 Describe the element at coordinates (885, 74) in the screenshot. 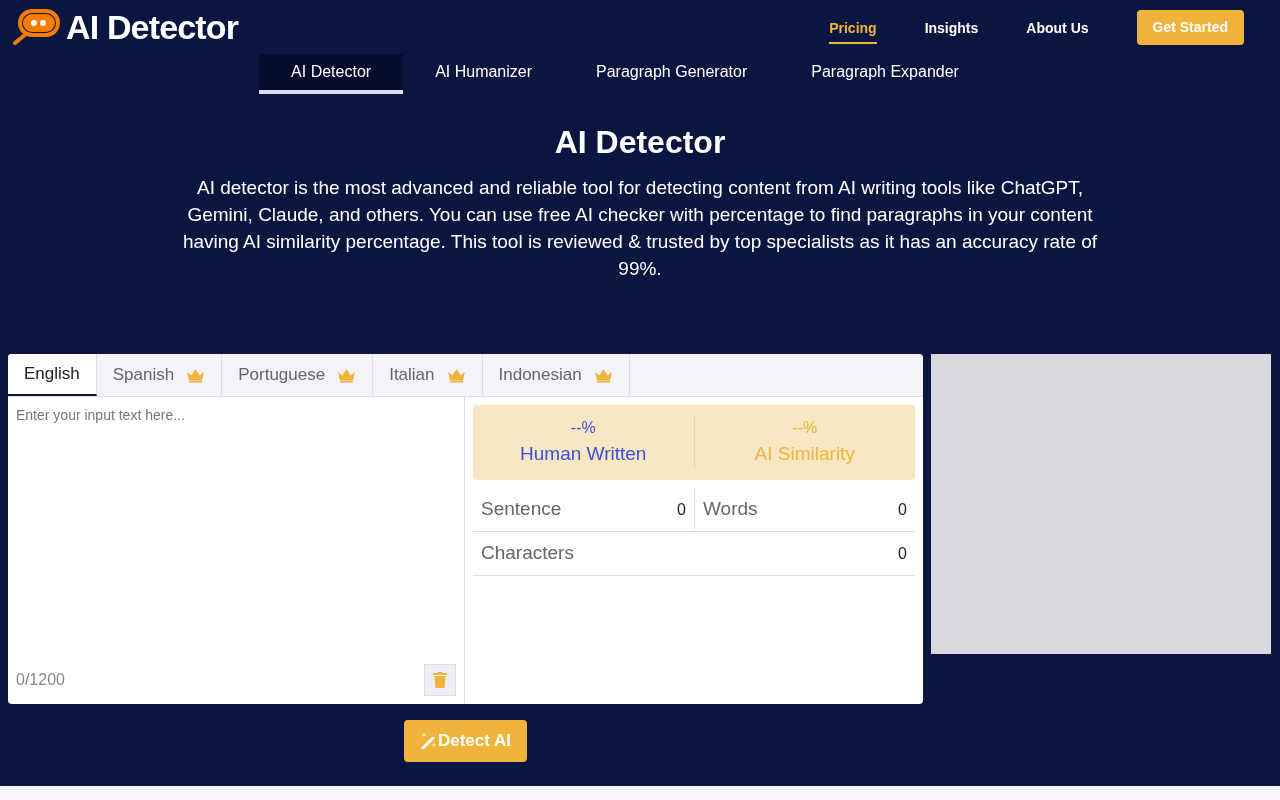

I see `tool-tab: Paragraph Expander` at that location.